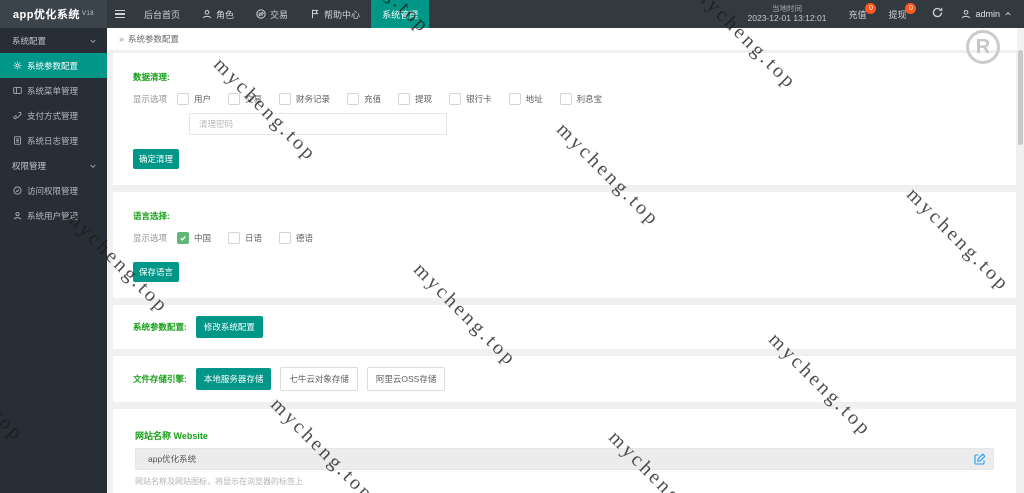 This screenshot has height=493, width=1024. I want to click on checkbox-interest: 利息宝, so click(581, 99).